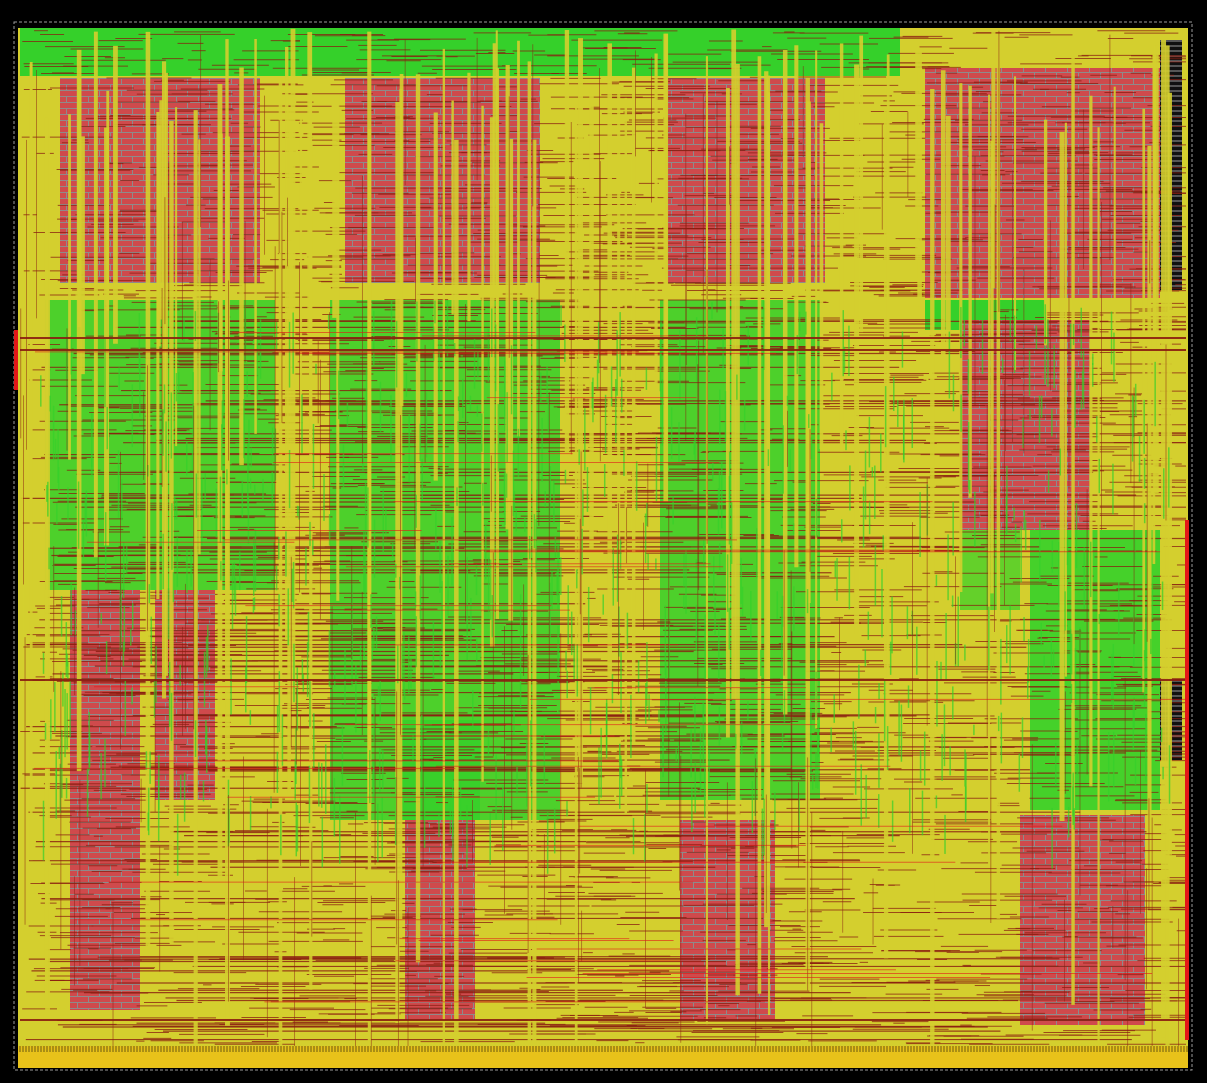 The image size is (1207, 1083). I want to click on edge-marker-right, so click(1187, 780).